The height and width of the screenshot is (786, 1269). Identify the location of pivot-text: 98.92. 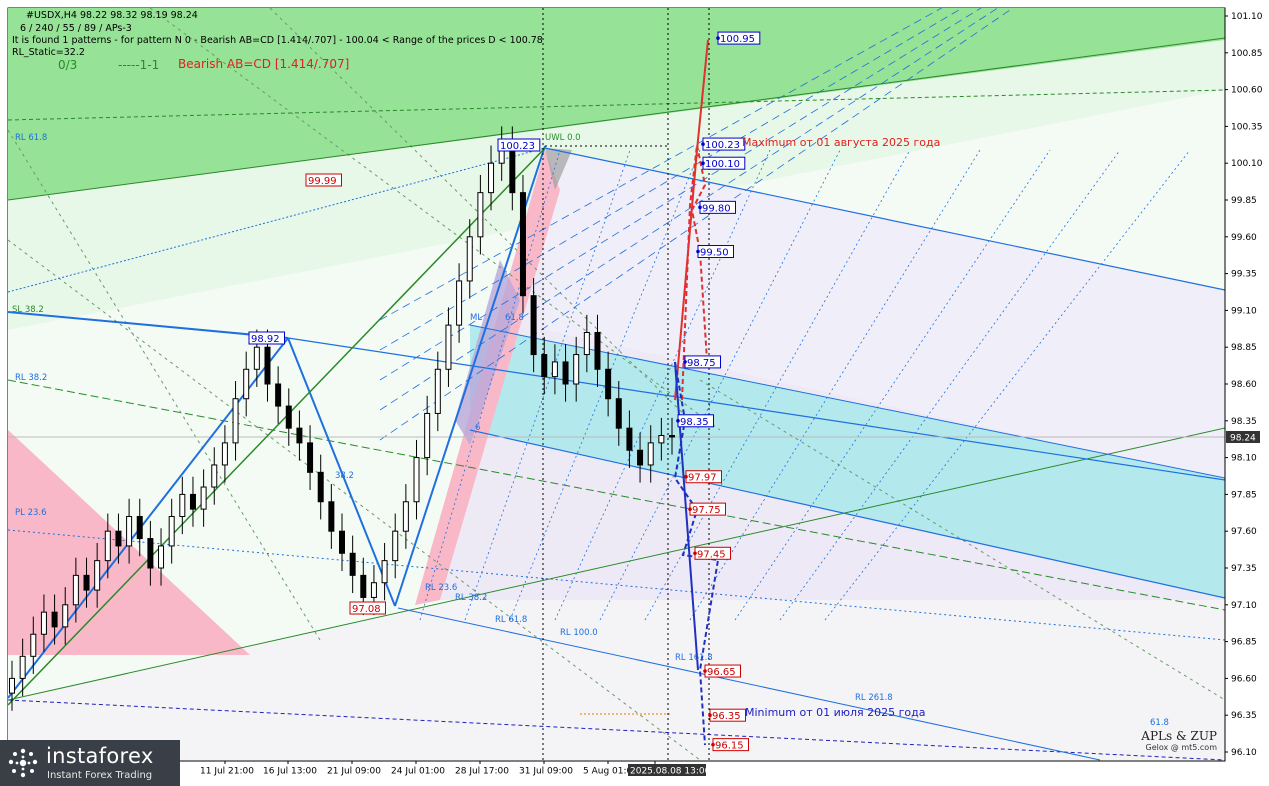
(265, 339).